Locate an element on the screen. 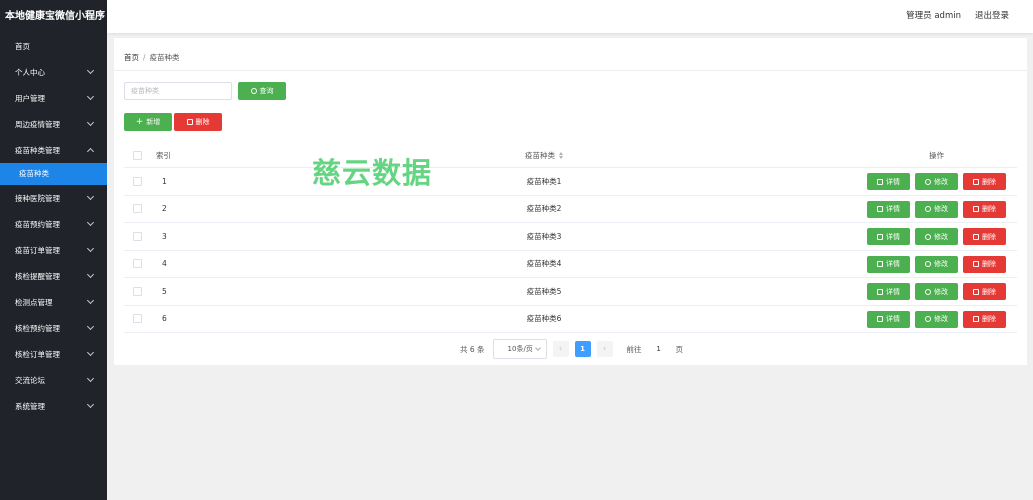 This screenshot has width=1033, height=500. select-all-checkbox is located at coordinates (137, 155).